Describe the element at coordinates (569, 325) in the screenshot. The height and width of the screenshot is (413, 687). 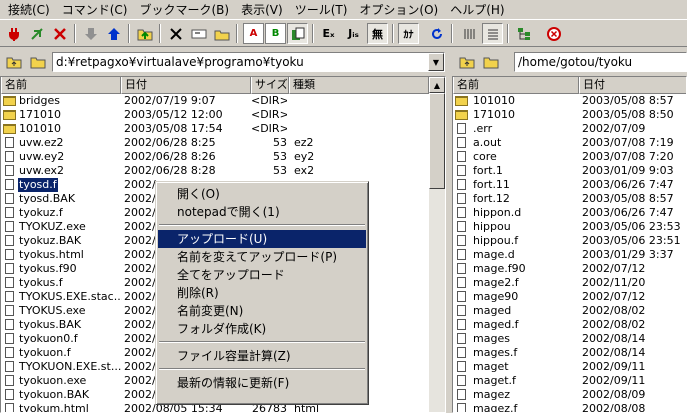
I see `table-row: maged.f 2002/08/02` at that location.